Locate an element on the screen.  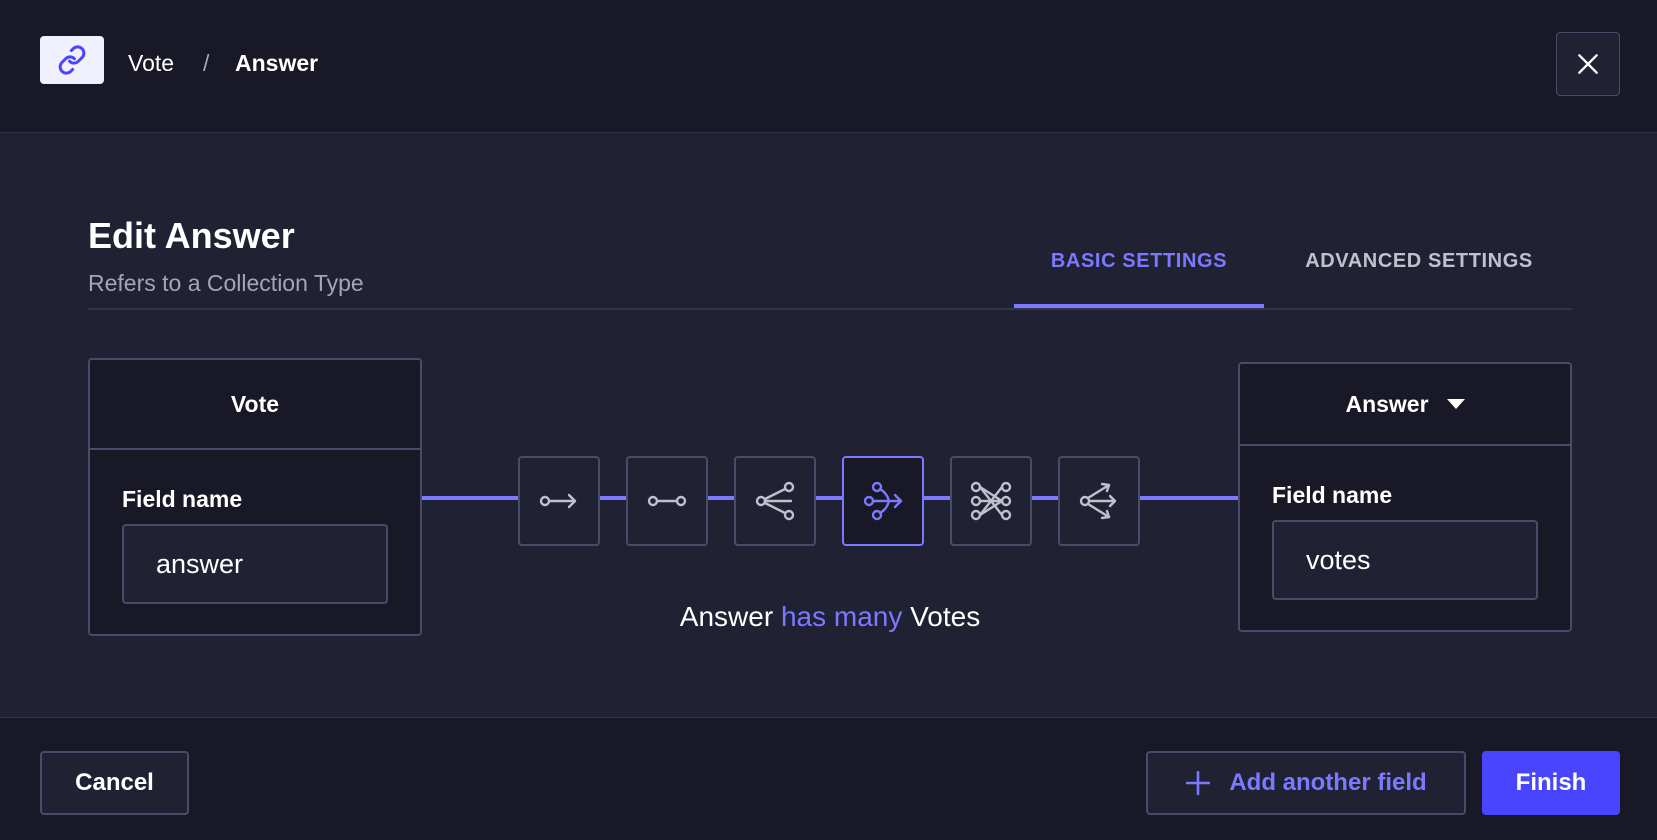
close-button is located at coordinates (1588, 64).